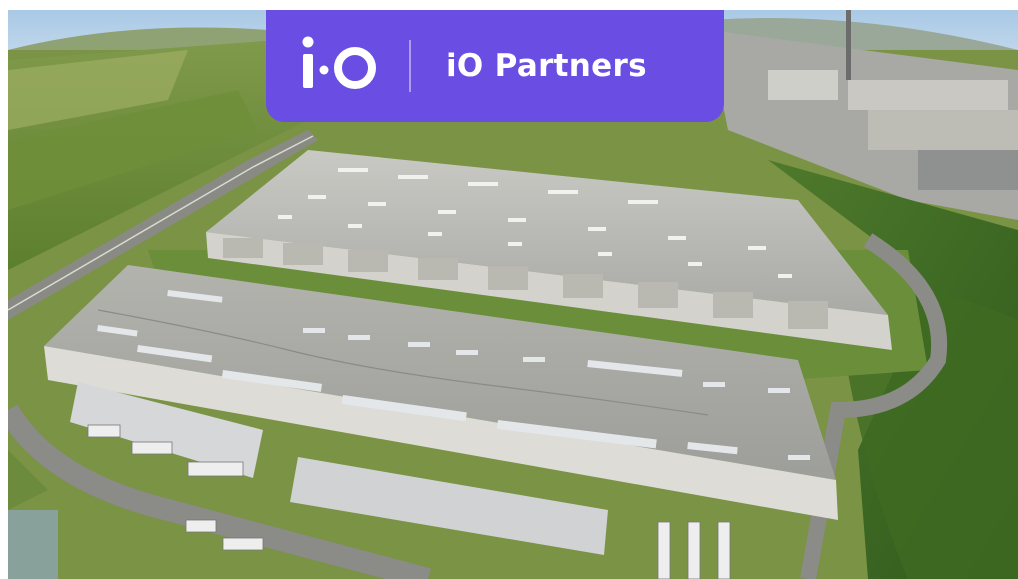  I want to click on brand-banner: iO Partners, so click(495, 66).